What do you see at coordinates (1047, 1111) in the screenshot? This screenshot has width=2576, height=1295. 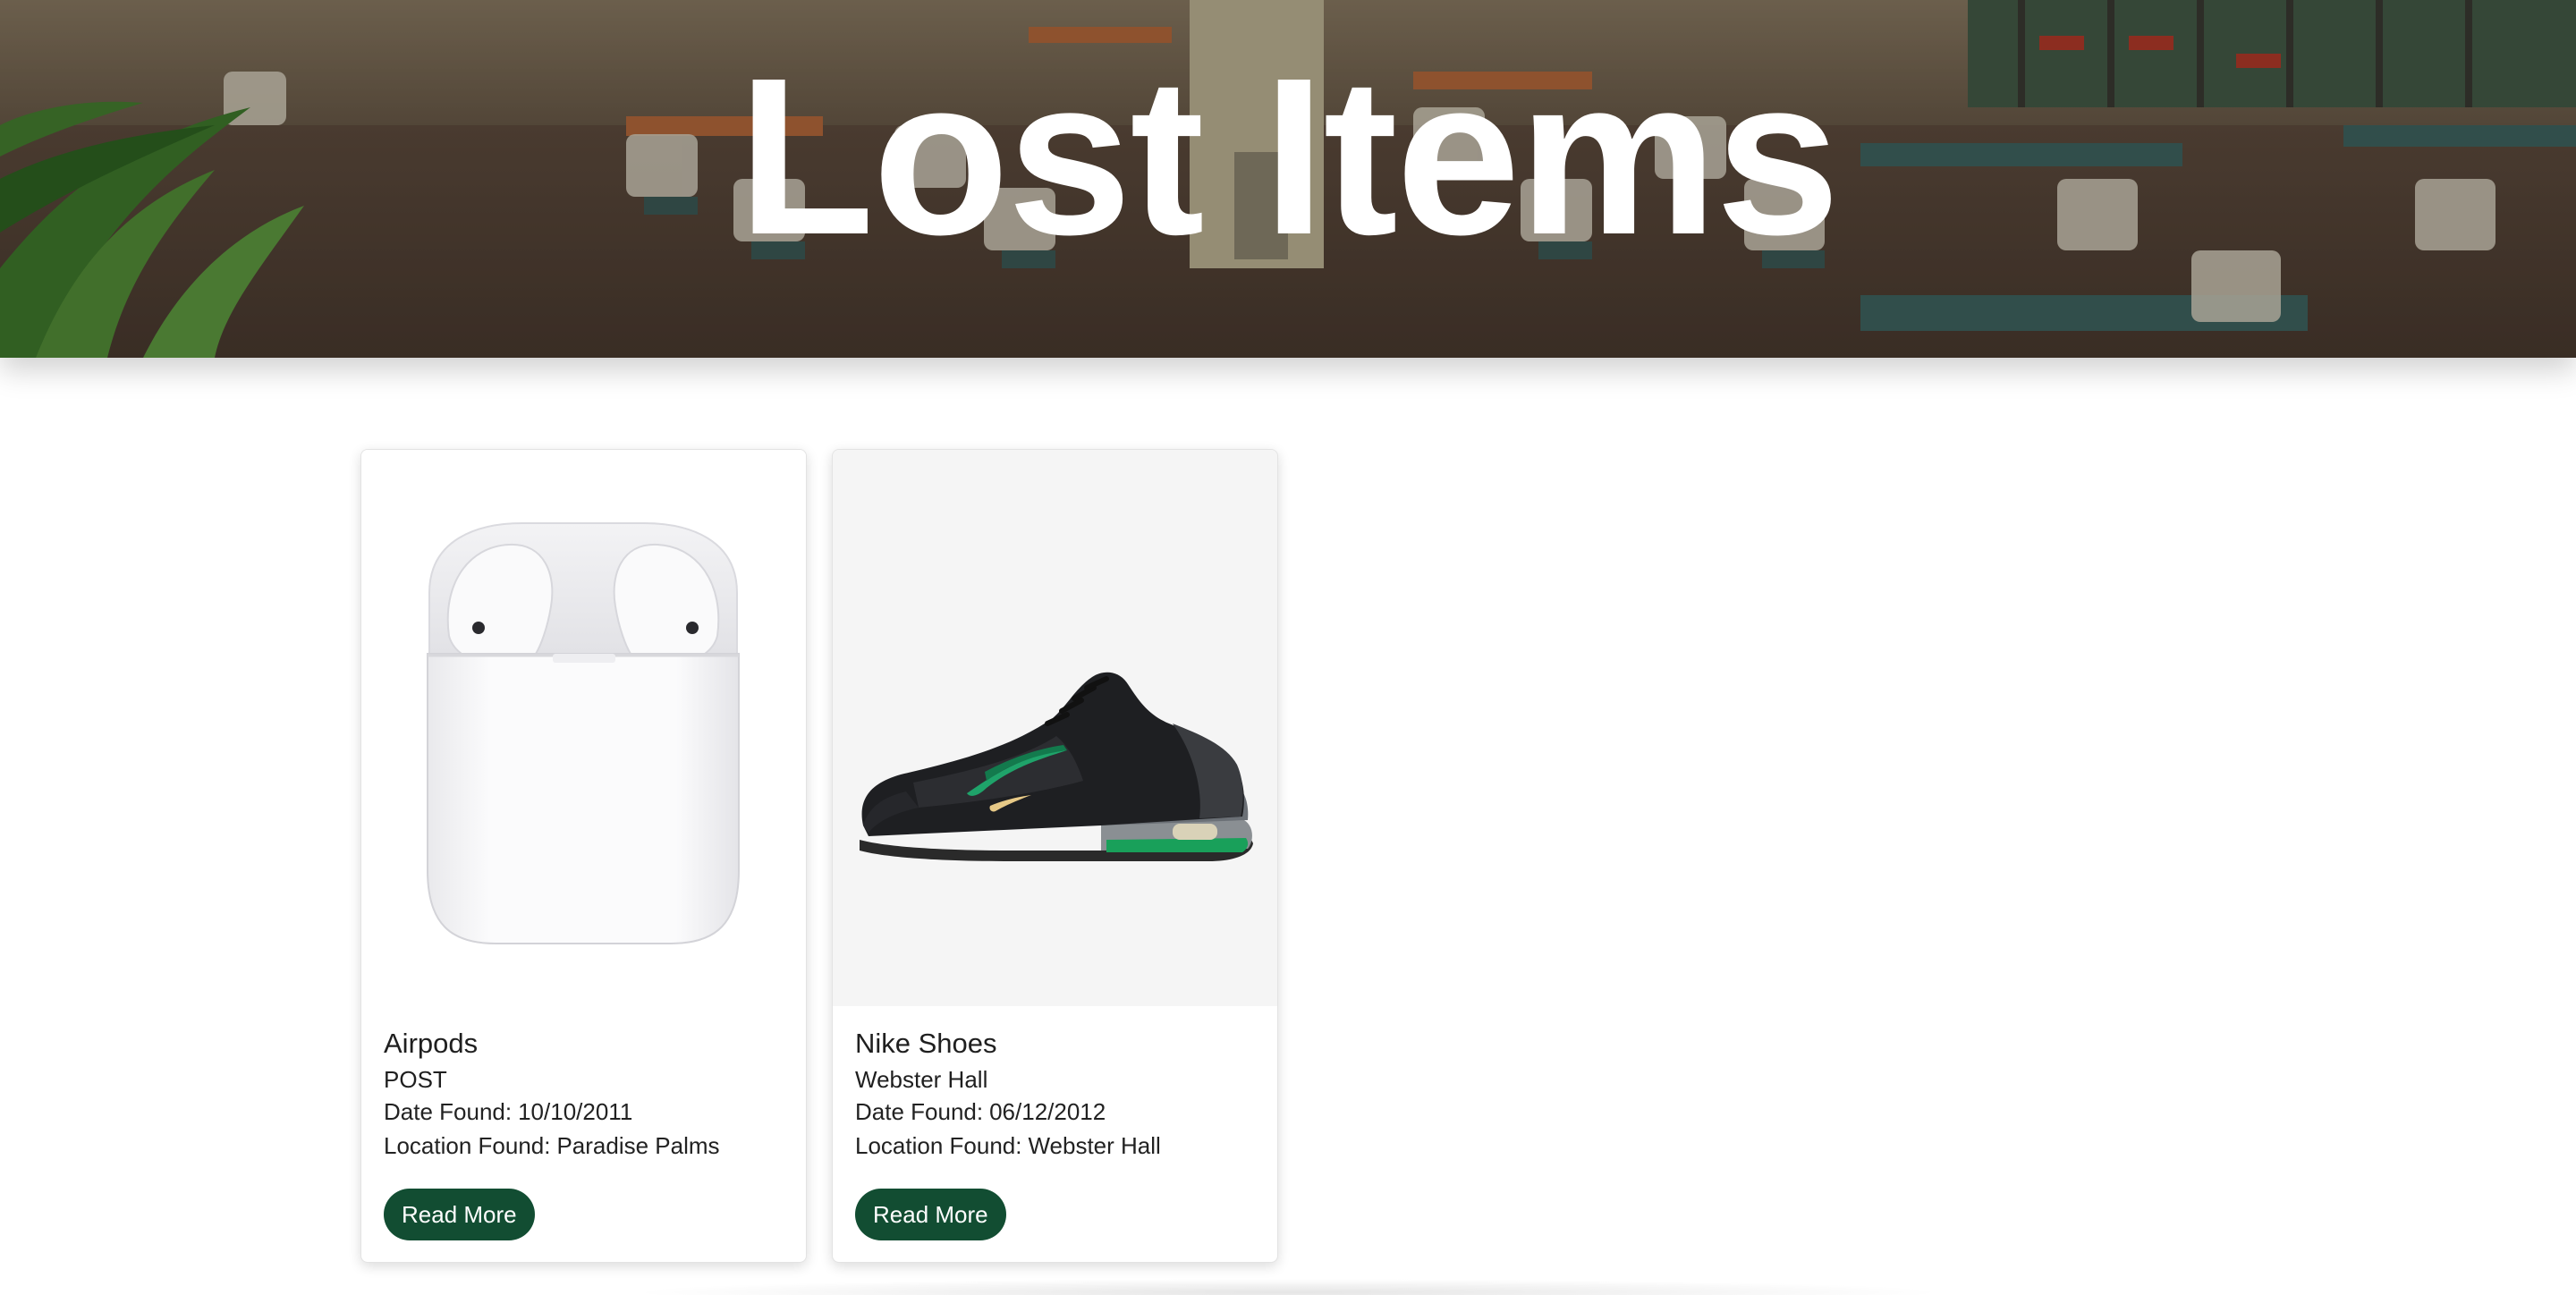 I see `date-found-value: 06/12/2012` at bounding box center [1047, 1111].